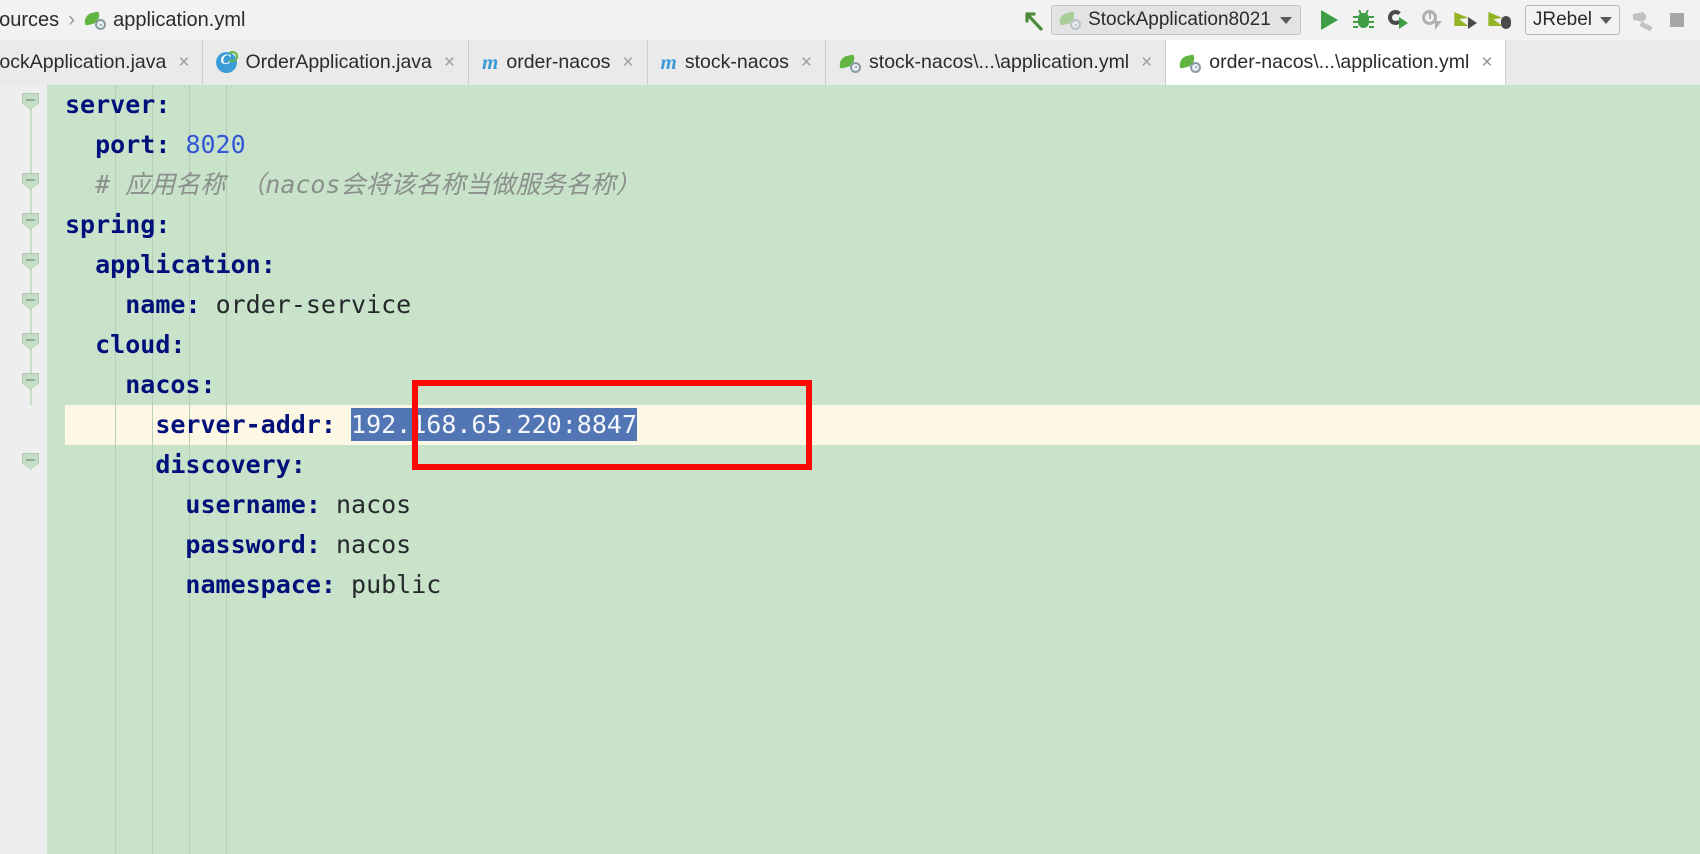 Image resolution: width=1700 pixels, height=854 pixels. I want to click on tab-orderapplication-java: OrderApplication.java ×, so click(336, 62).